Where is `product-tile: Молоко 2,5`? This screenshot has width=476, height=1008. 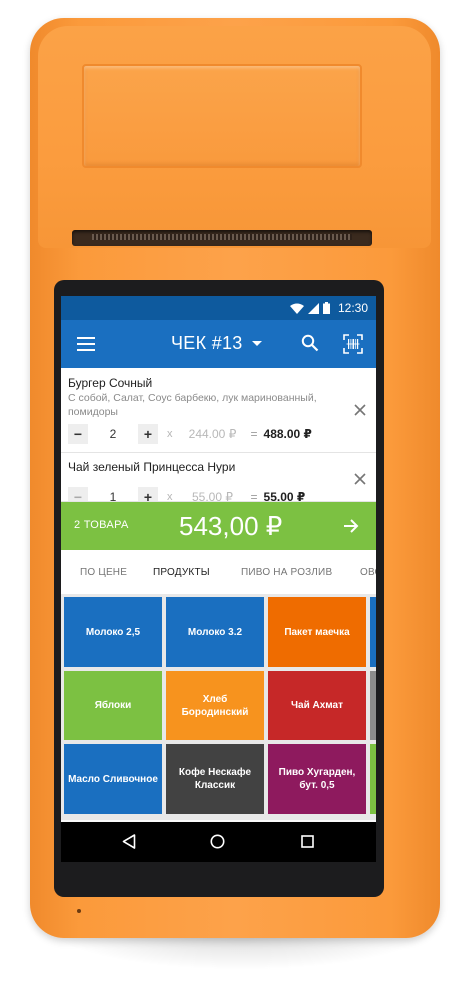 product-tile: Молоко 2,5 is located at coordinates (113, 632).